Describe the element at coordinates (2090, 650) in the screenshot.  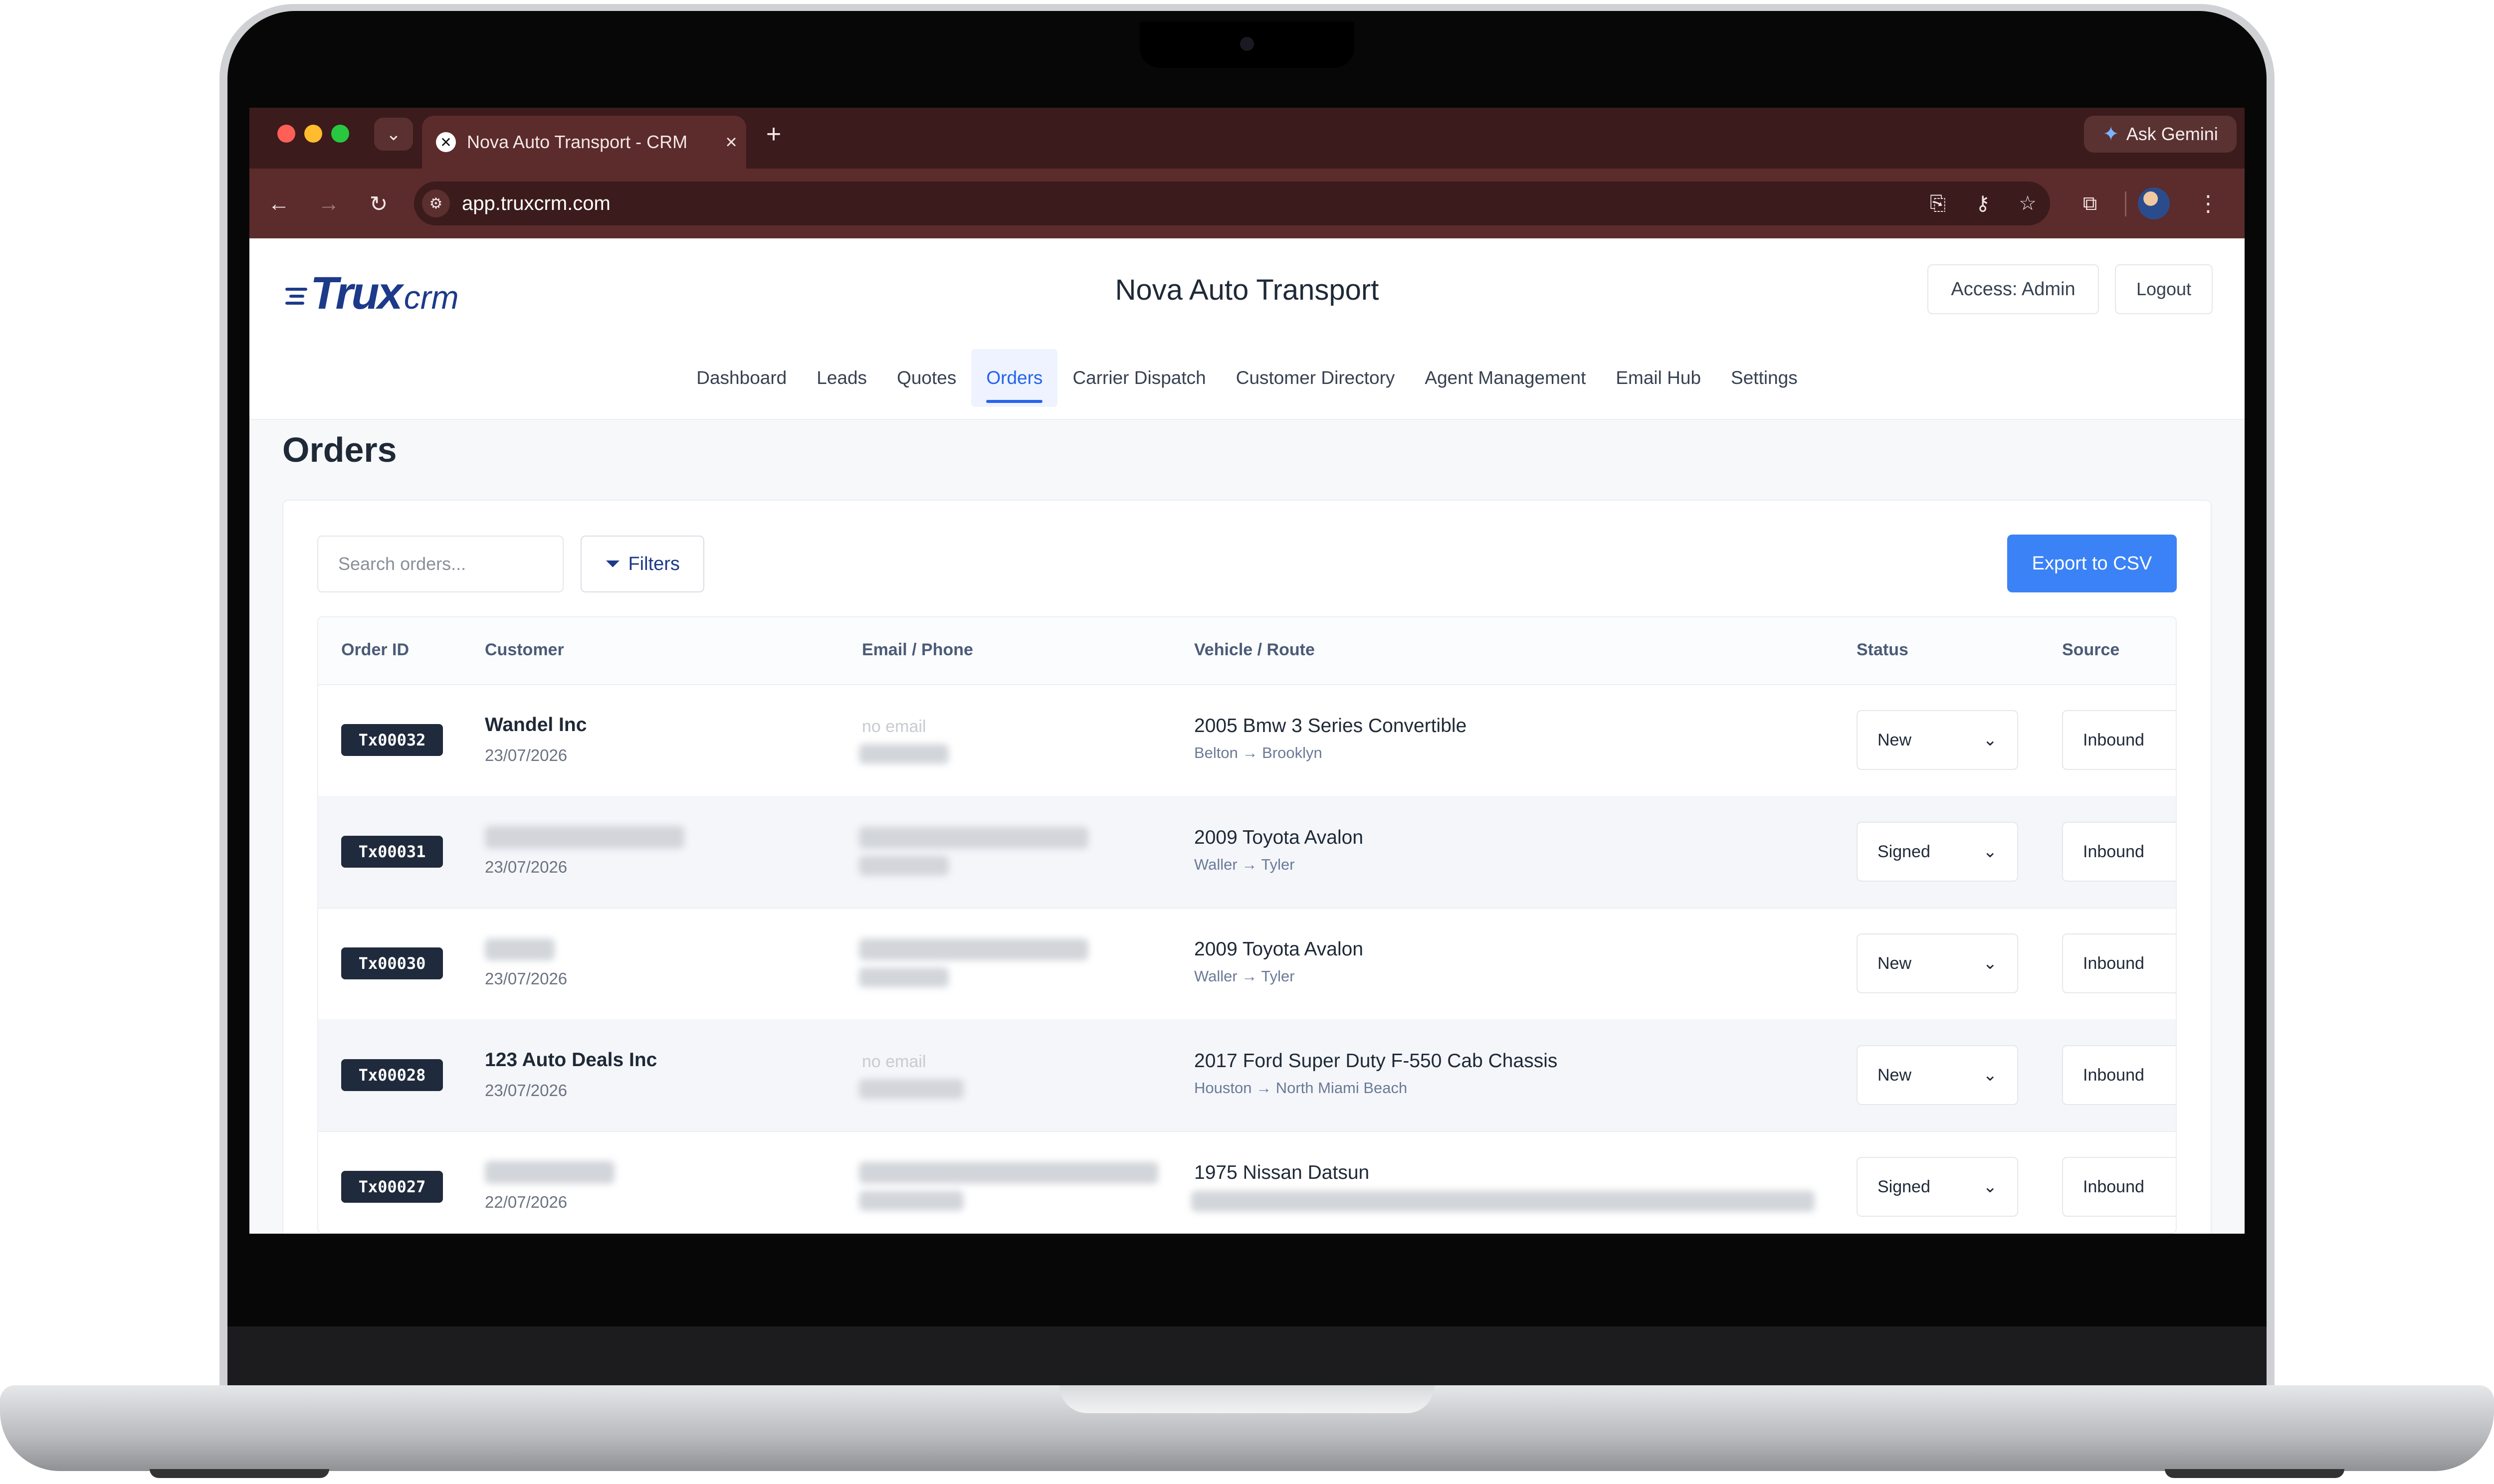
I see `column-header-source: Source` at that location.